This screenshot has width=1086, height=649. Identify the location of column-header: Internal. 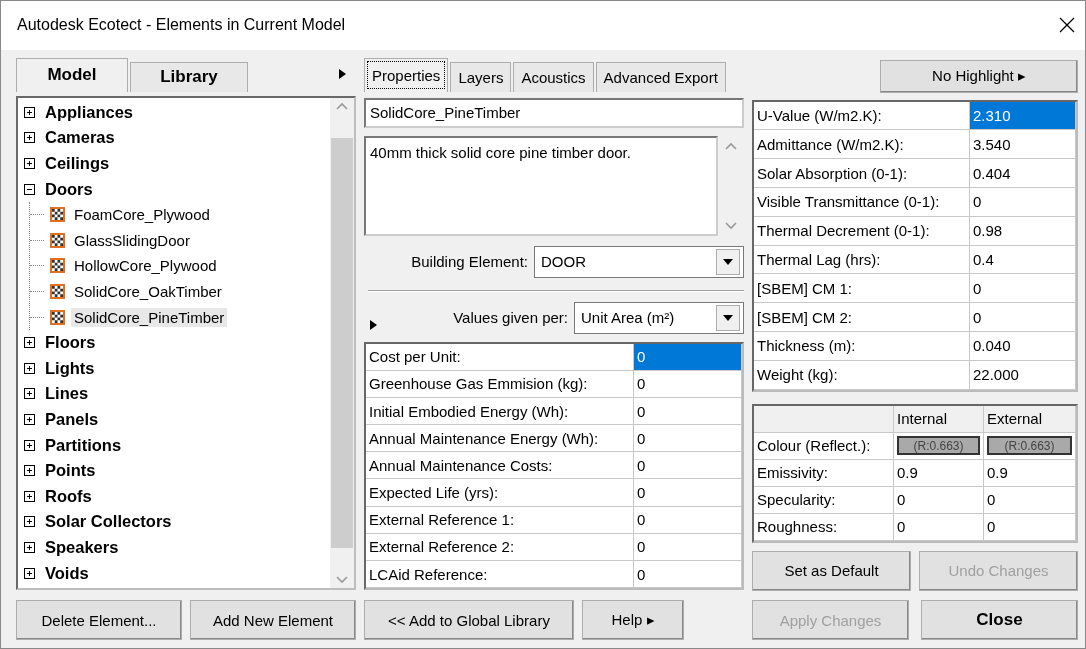
(939, 419).